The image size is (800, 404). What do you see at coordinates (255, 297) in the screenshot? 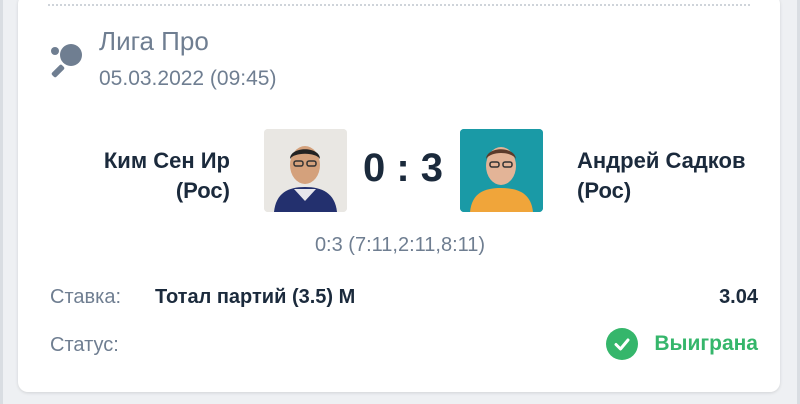
I see `bet-value: Тотал партий (3.5) М` at bounding box center [255, 297].